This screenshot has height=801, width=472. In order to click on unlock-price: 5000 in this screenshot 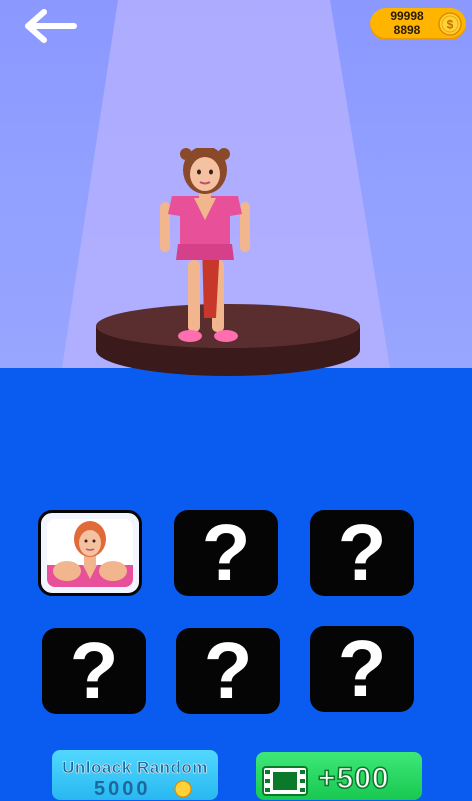, I will do `click(122, 789)`.